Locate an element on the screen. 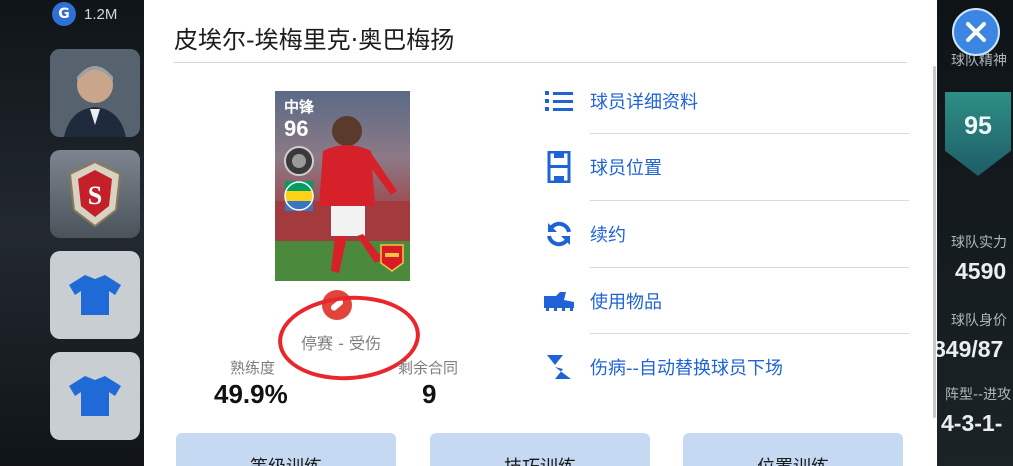  title-divider is located at coordinates (540, 62).